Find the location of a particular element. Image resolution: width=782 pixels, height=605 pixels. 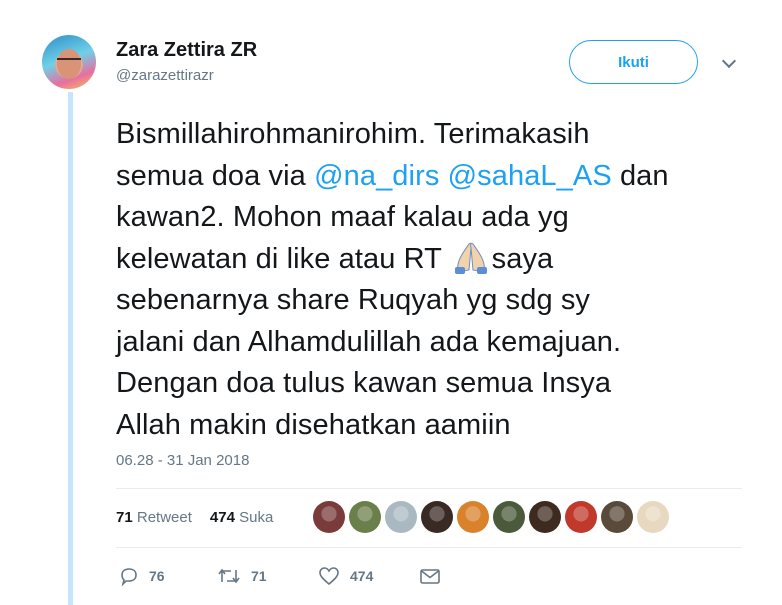

folded-hands-icon is located at coordinates (470, 258).